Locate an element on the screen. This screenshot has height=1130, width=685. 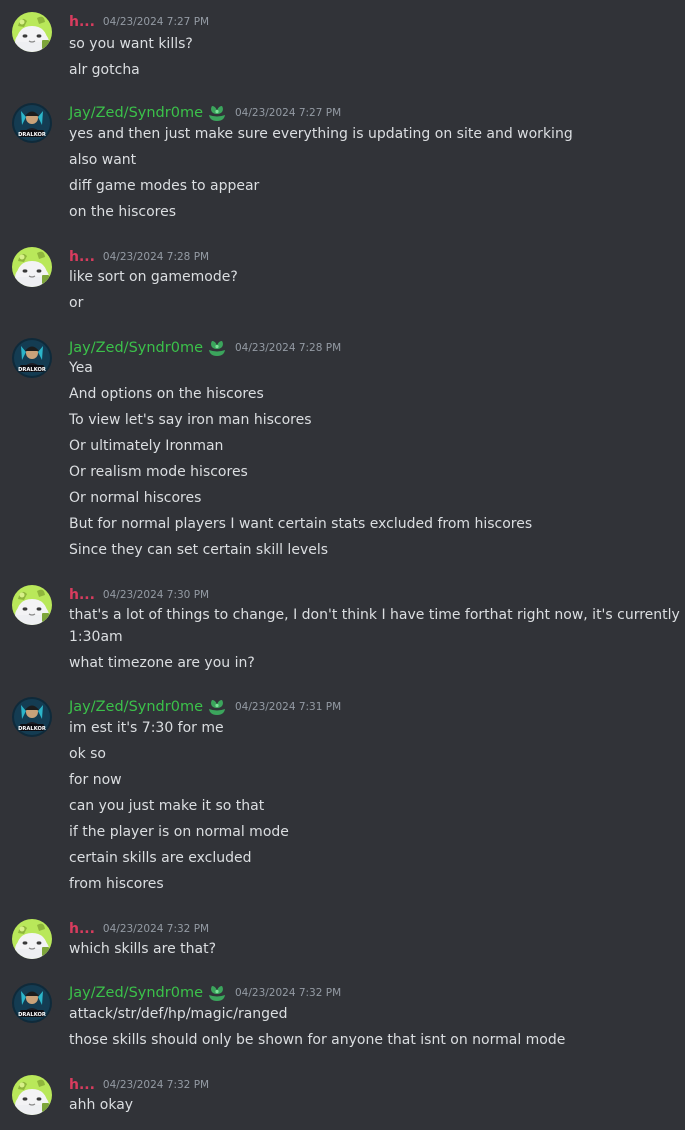
timestamp: 04/23/2024 7:31 PM is located at coordinates (288, 707).